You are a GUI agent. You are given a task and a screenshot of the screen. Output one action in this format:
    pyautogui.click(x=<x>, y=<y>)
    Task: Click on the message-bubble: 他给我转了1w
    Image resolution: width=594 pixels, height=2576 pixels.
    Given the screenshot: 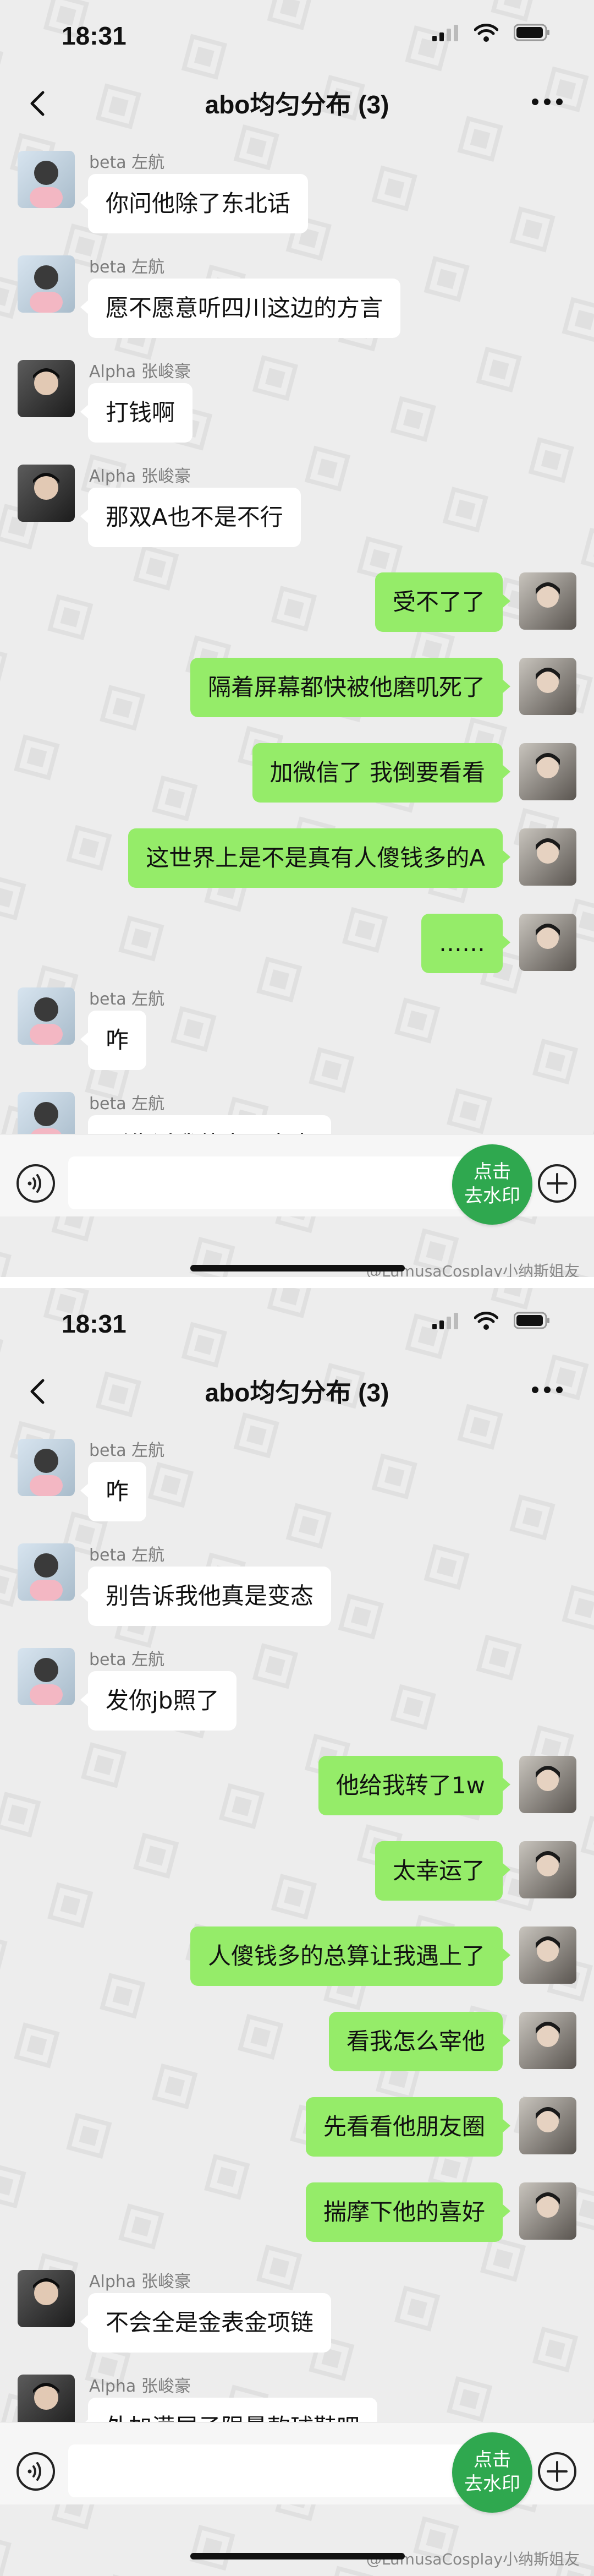 What is the action you would take?
    pyautogui.click(x=414, y=1786)
    